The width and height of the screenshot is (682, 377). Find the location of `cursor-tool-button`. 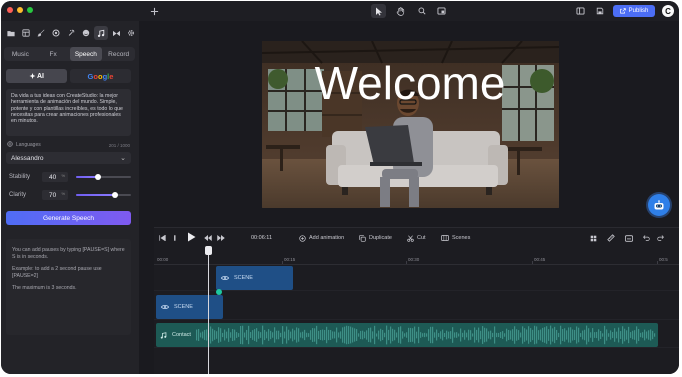

cursor-tool-button is located at coordinates (378, 11).